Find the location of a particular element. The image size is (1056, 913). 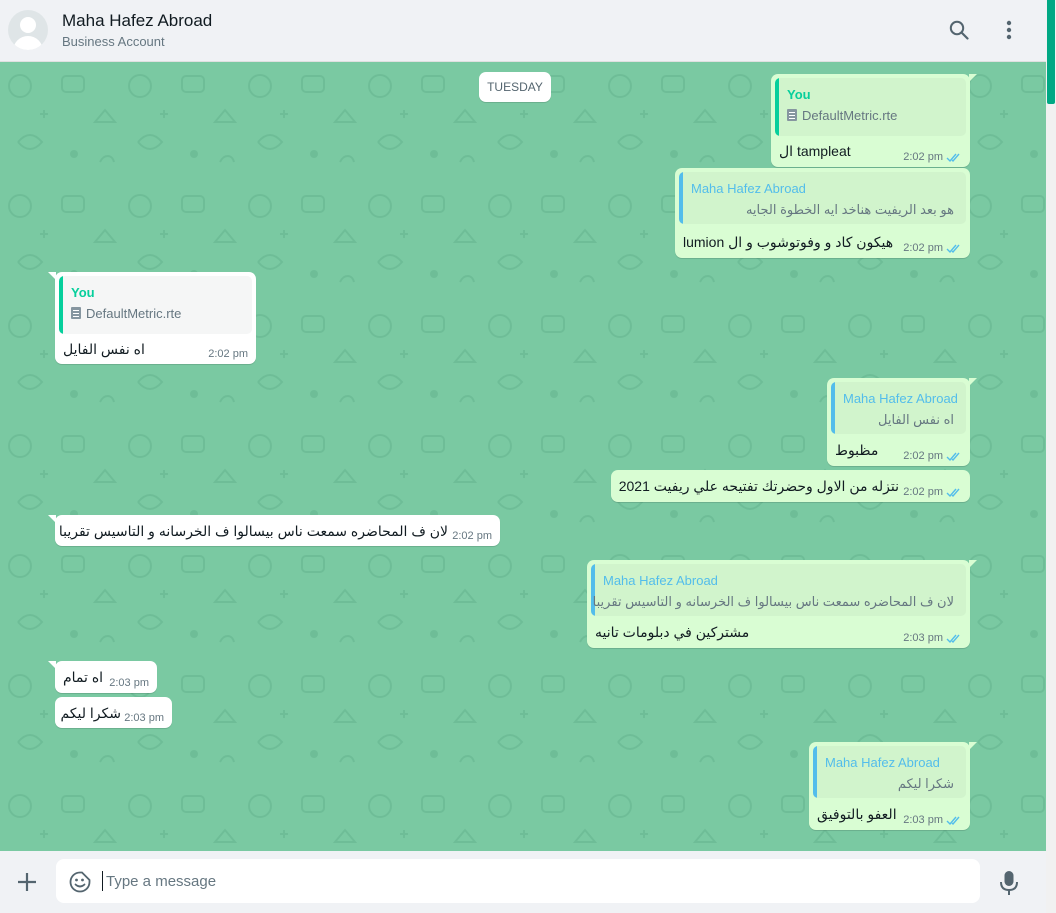

message-input is located at coordinates (531, 881).